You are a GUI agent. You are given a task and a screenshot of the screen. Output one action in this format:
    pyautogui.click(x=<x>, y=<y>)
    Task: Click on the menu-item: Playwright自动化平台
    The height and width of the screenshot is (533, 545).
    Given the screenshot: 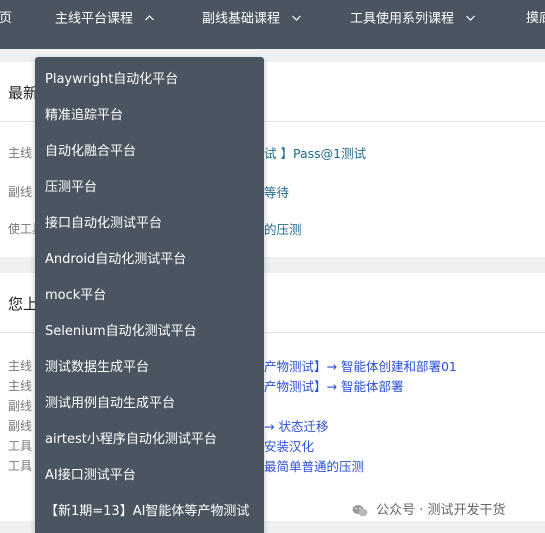 What is the action you would take?
    pyautogui.click(x=111, y=80)
    